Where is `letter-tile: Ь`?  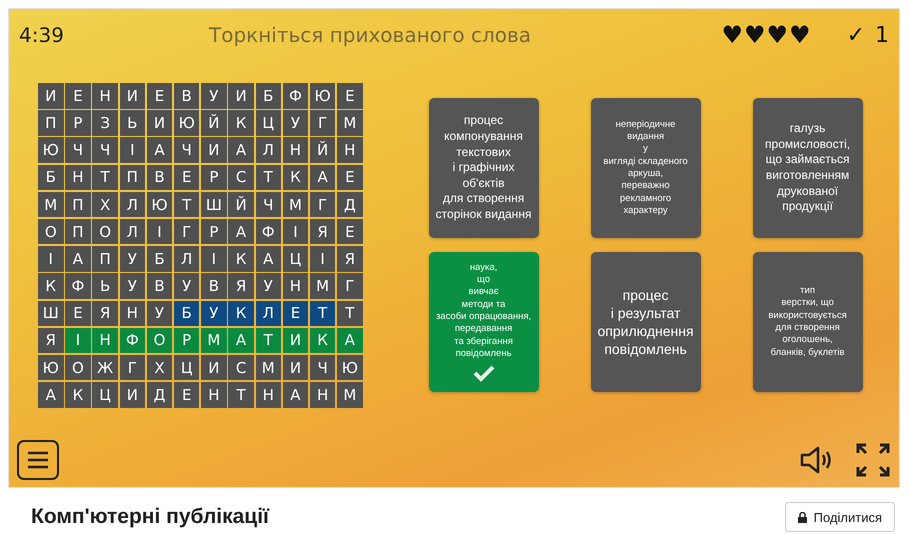 letter-tile: Ь is located at coordinates (105, 286).